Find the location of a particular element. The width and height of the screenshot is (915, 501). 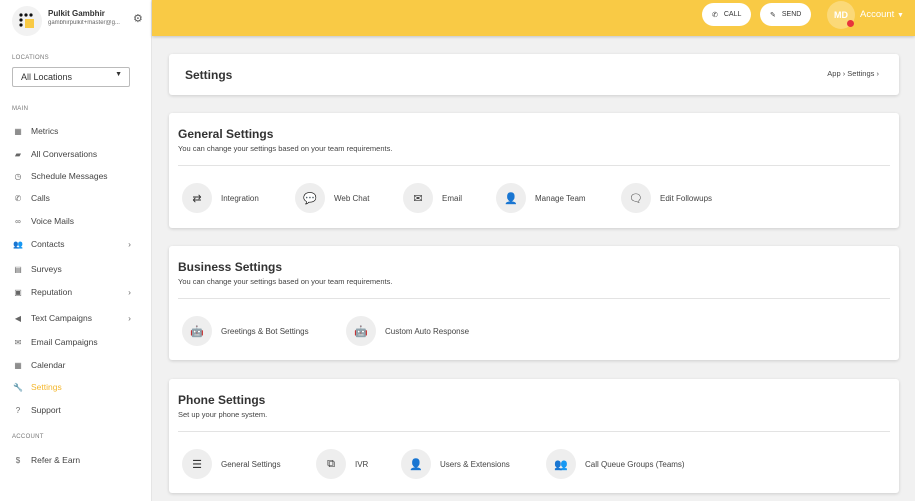

option-call-queue-groups-teams-: 👥 Call Queue Groups (Teams) is located at coordinates (615, 464).